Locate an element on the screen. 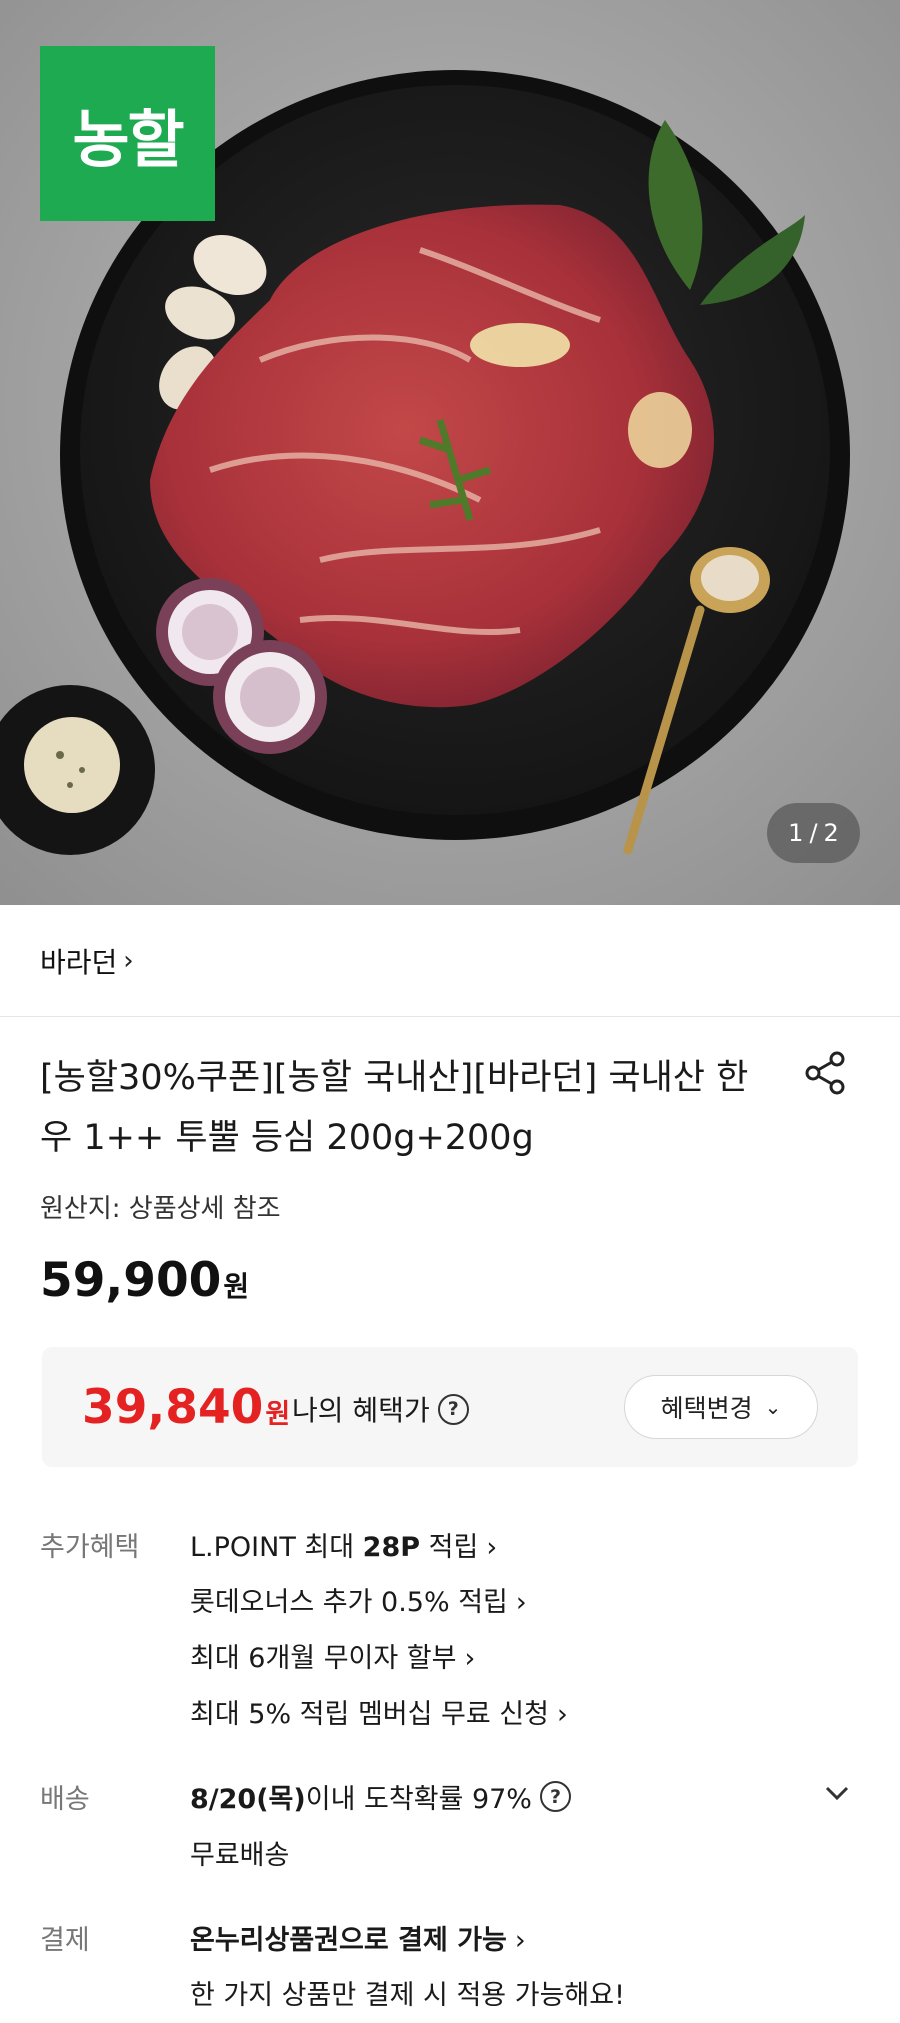 The image size is (900, 2023). brand-badge-text: 농할 is located at coordinates (128, 139).